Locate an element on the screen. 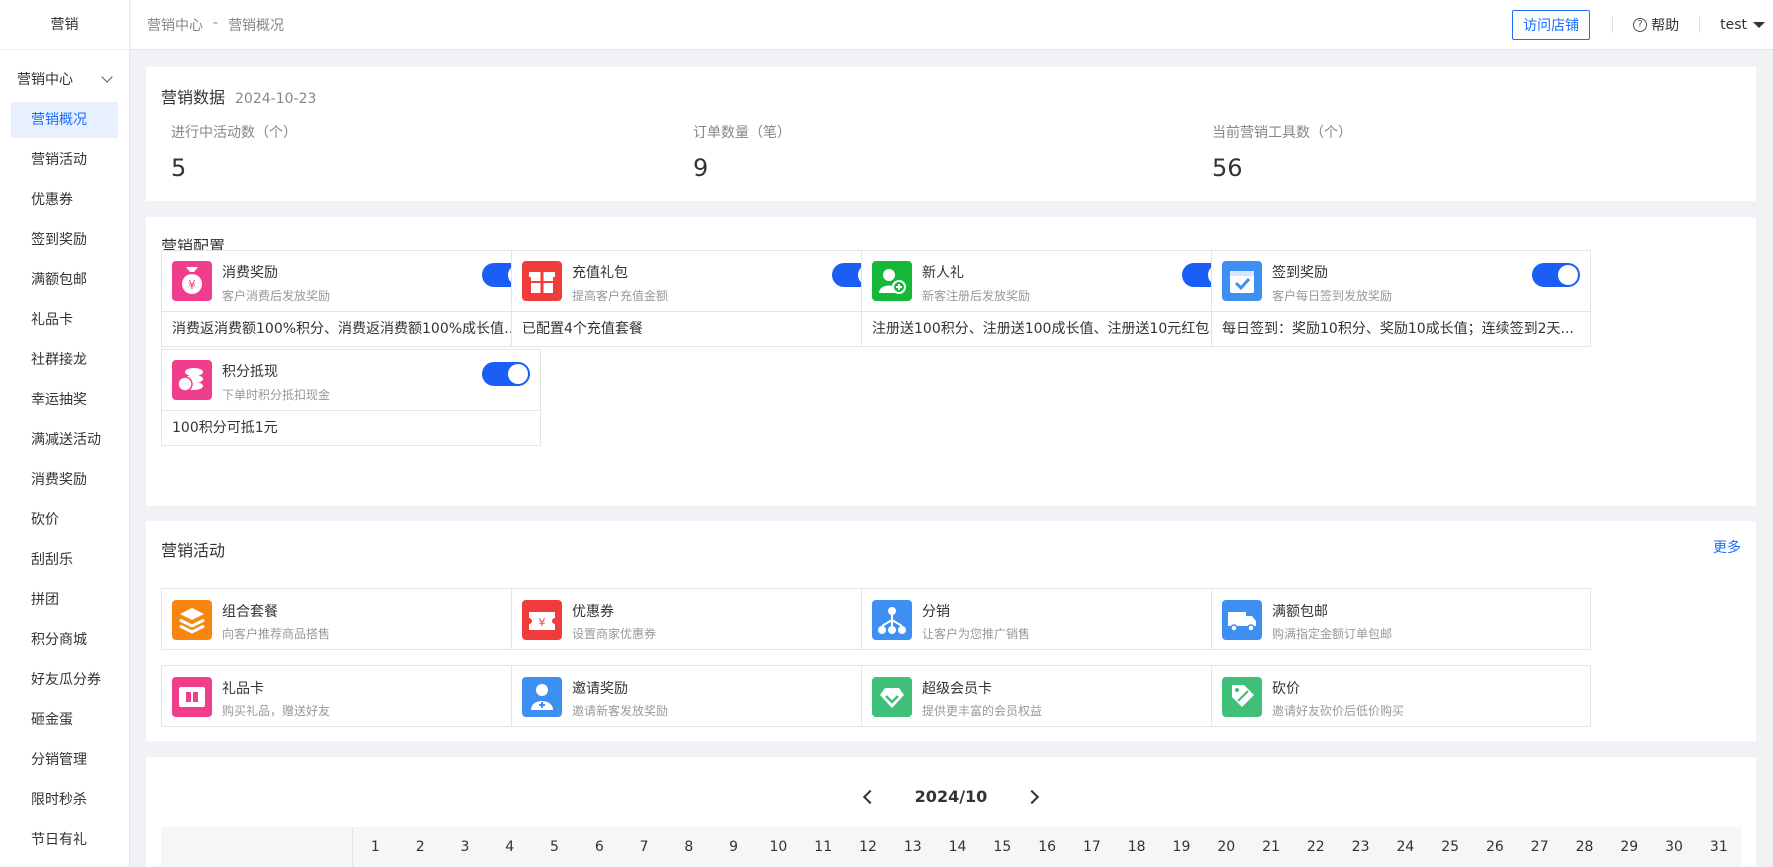 Image resolution: width=1773 pixels, height=867 pixels. sidebar-item: 限时秒杀 is located at coordinates (64, 802).